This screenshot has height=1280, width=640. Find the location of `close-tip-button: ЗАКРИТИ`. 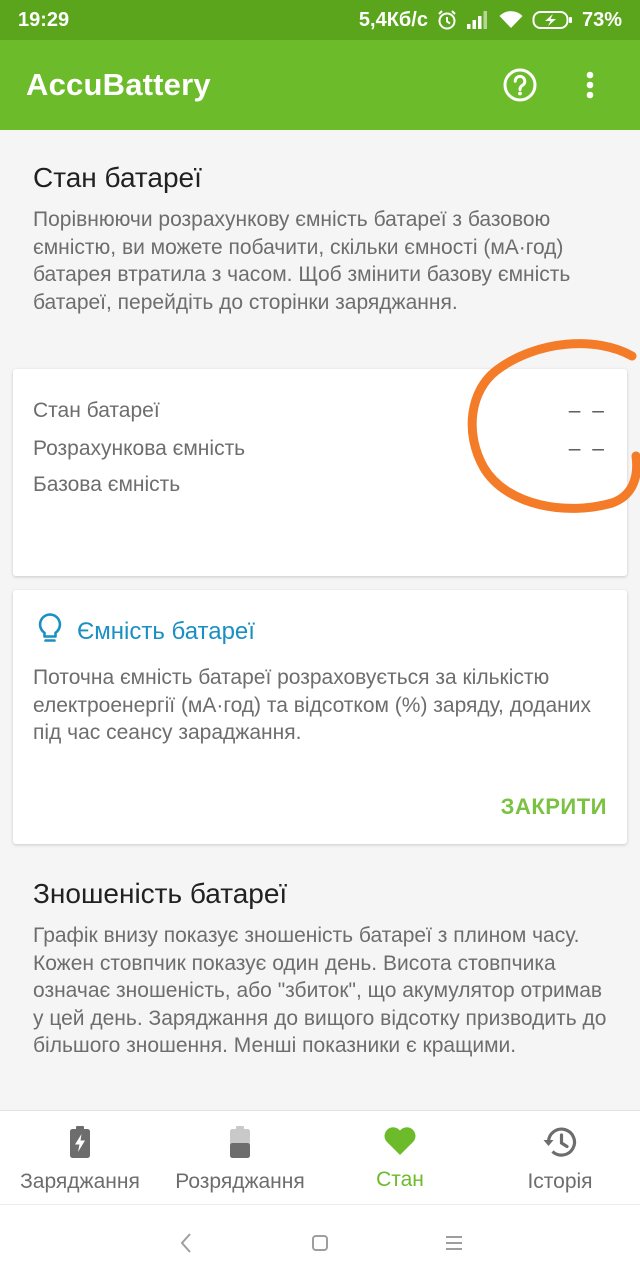

close-tip-button: ЗАКРИТИ is located at coordinates (554, 807).